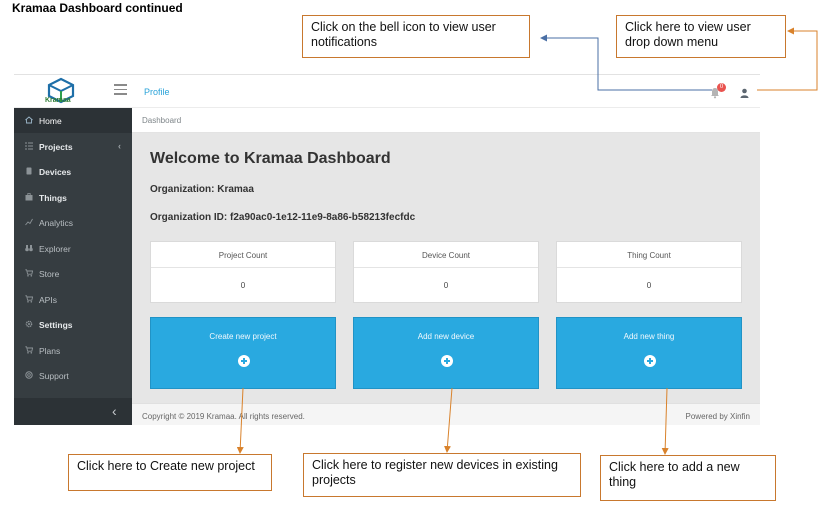  Describe the element at coordinates (243, 255) in the screenshot. I see `stat-label: Project Count` at that location.